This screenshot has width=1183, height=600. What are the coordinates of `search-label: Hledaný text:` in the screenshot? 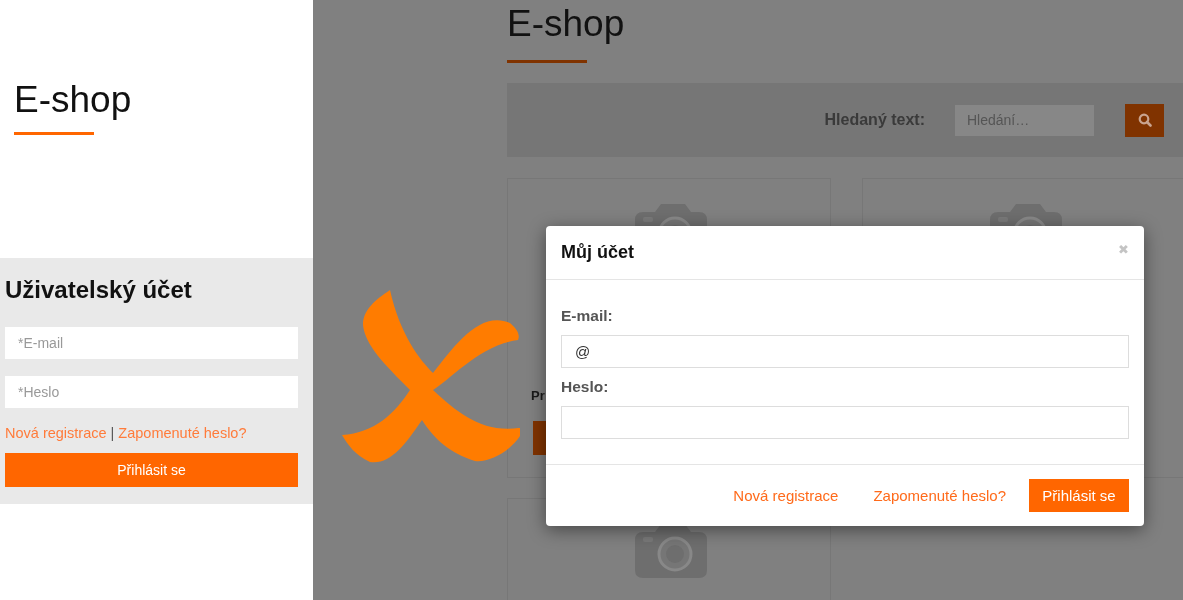 It's located at (874, 120).